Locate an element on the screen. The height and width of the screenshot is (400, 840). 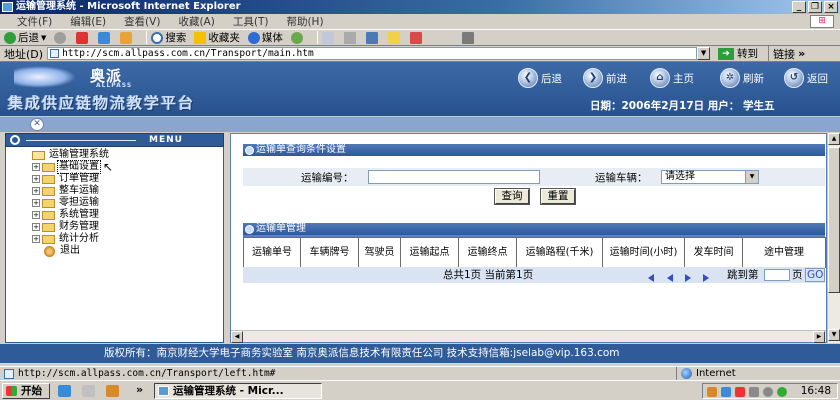
go-arrow-icon: ➔ is located at coordinates (726, 53).